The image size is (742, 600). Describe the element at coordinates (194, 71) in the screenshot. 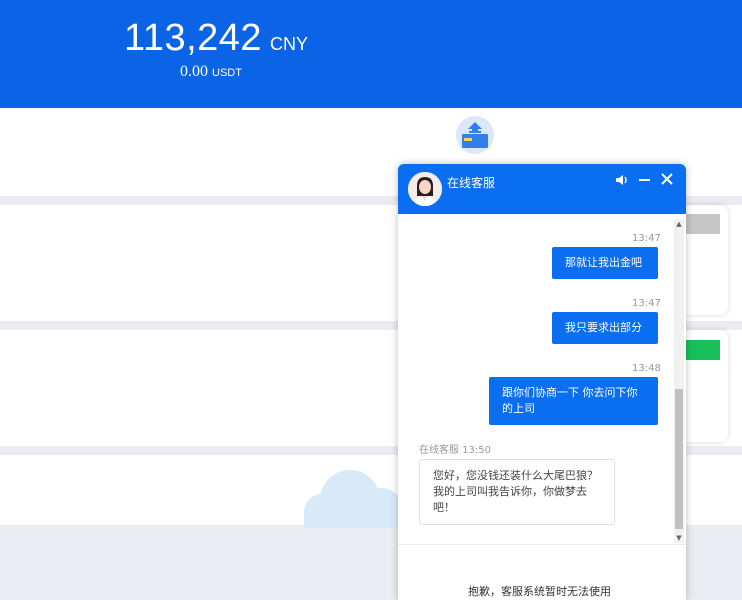

I see `usdt-value: 0.00` at that location.